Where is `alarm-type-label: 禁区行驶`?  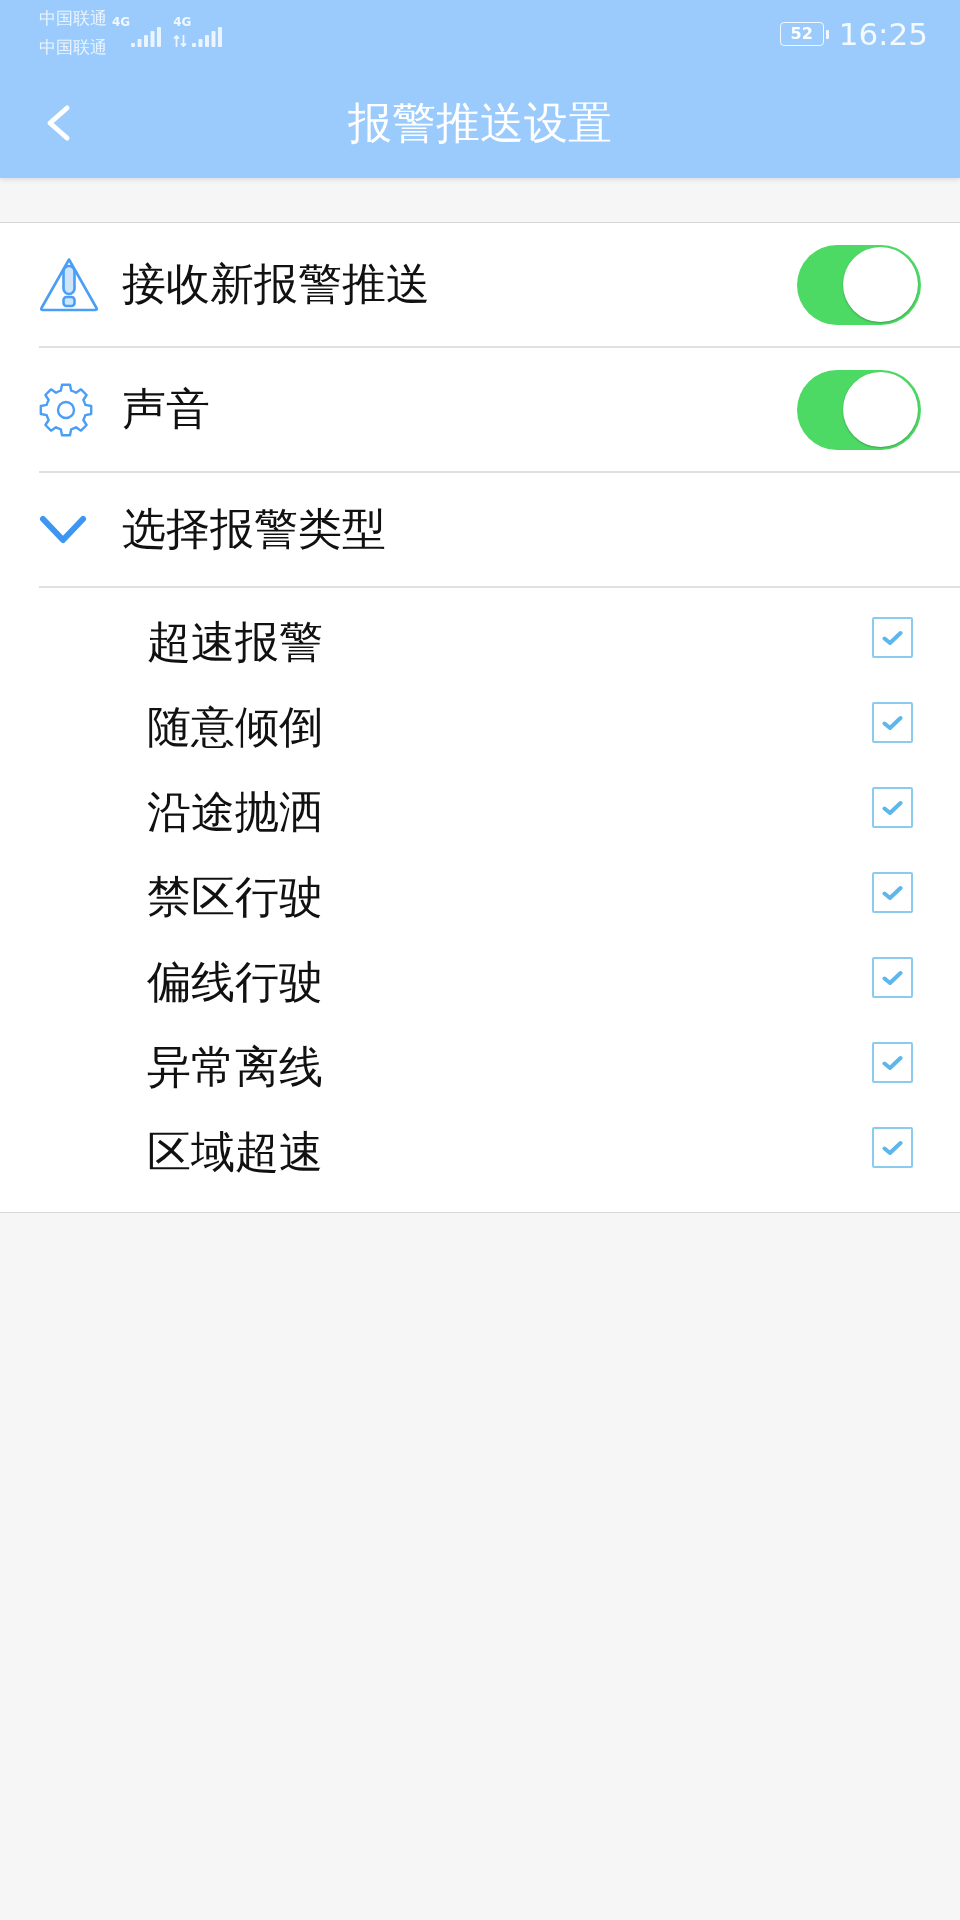 alarm-type-label: 禁区行驶 is located at coordinates (235, 897).